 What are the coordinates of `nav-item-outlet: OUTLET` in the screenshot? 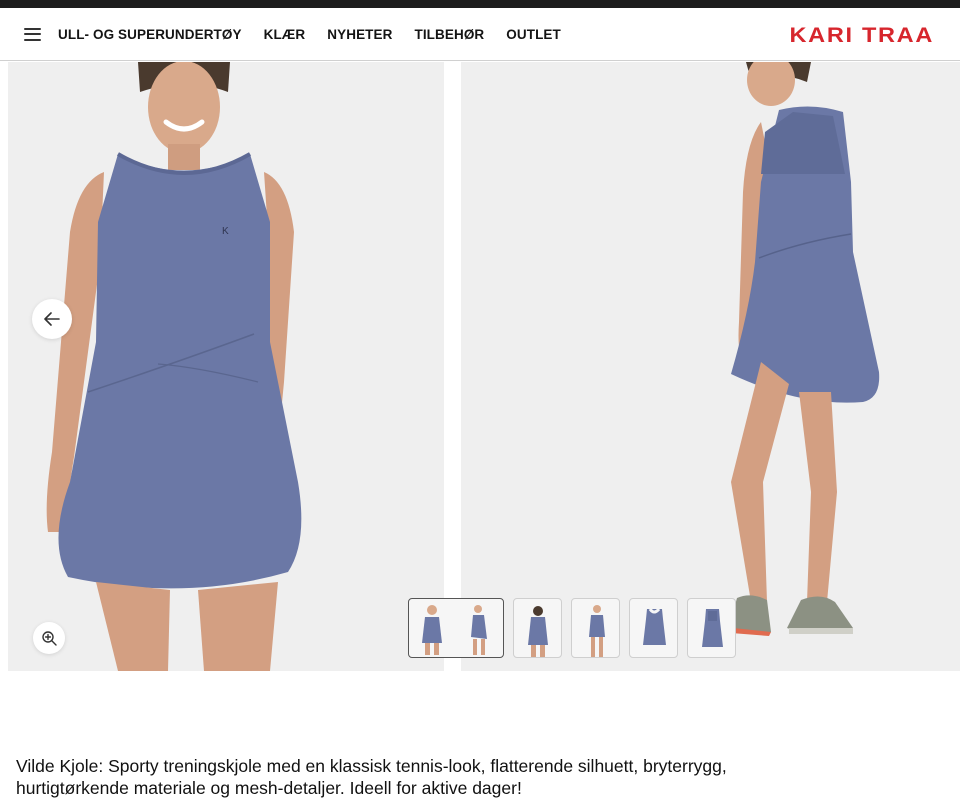 It's located at (533, 34).